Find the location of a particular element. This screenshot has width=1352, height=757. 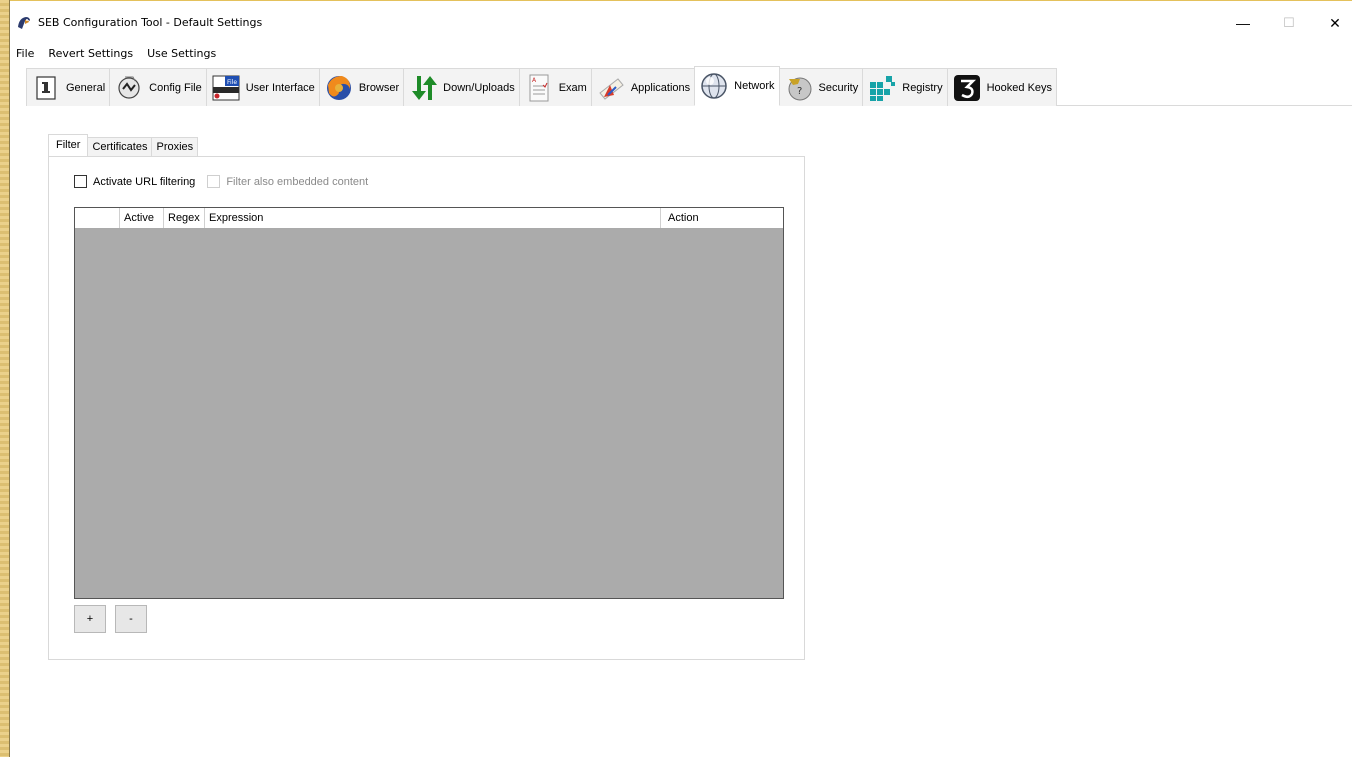

grid-row-header-column is located at coordinates (97, 218).